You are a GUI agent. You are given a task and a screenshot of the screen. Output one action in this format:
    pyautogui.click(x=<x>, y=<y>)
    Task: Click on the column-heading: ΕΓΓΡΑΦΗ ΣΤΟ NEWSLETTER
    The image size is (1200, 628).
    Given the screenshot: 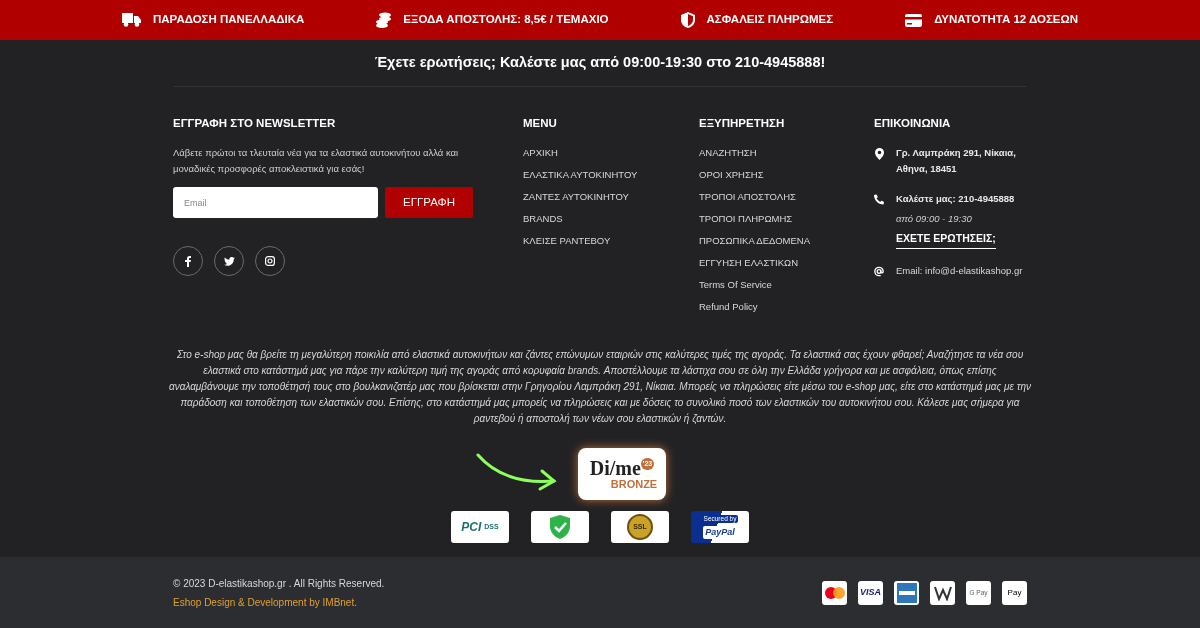 What is the action you would take?
    pyautogui.click(x=255, y=123)
    